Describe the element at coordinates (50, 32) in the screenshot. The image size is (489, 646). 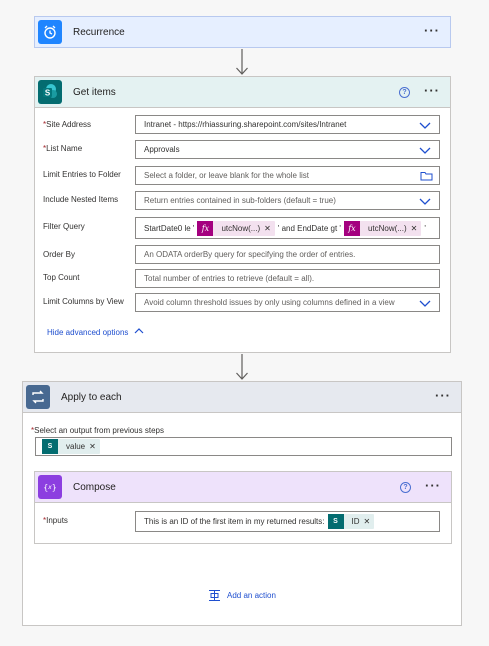
I see `clock-icon` at that location.